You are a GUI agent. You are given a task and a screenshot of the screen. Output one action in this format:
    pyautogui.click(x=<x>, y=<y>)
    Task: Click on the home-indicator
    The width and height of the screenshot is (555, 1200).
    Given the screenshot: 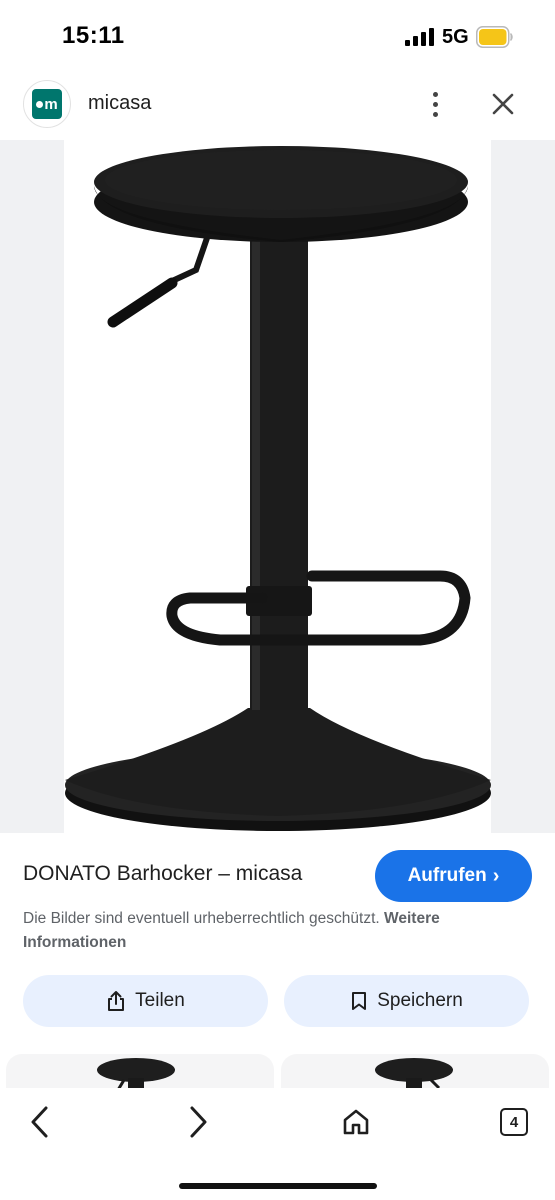 What is the action you would take?
    pyautogui.click(x=278, y=1186)
    